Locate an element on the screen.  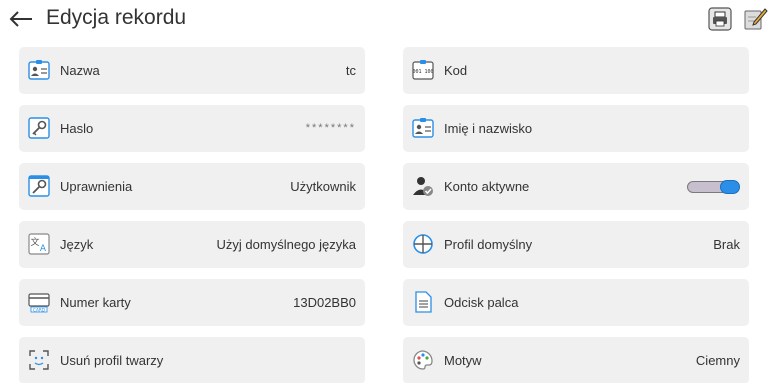
palette-icon is located at coordinates (423, 360).